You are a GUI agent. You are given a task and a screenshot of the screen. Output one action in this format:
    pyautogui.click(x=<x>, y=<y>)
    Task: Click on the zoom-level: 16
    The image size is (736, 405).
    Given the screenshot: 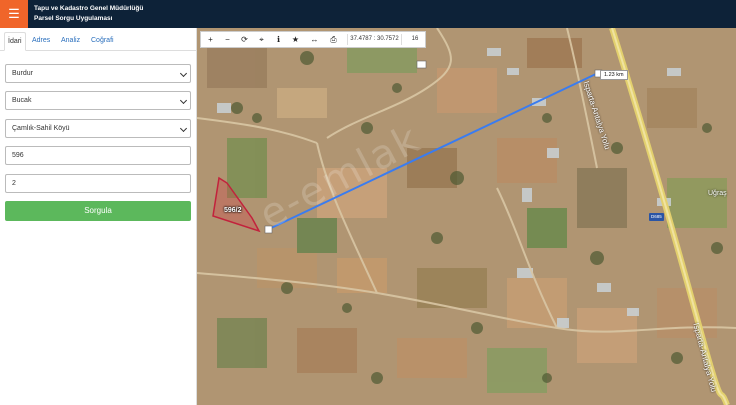 What is the action you would take?
    pyautogui.click(x=415, y=39)
    